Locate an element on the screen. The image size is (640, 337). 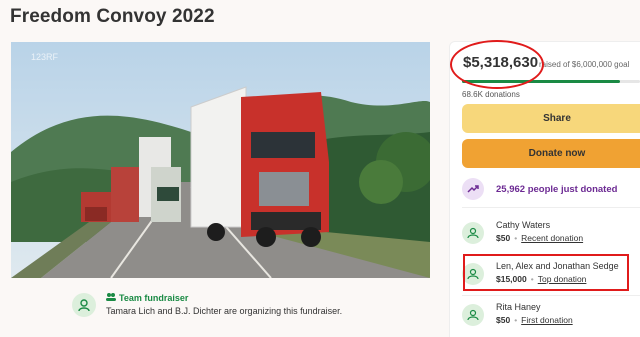
donation-count: 68.6K donations is located at coordinates (491, 94).